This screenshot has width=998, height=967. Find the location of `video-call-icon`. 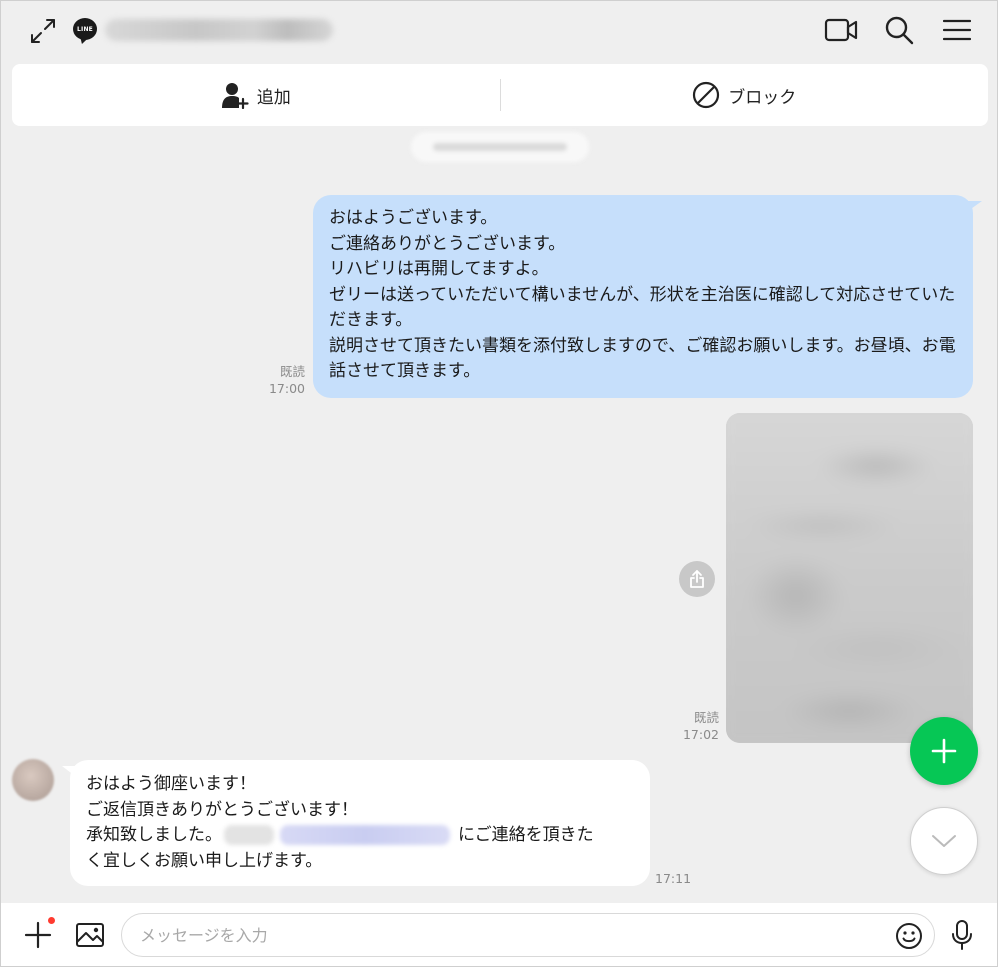

video-call-icon is located at coordinates (841, 30).